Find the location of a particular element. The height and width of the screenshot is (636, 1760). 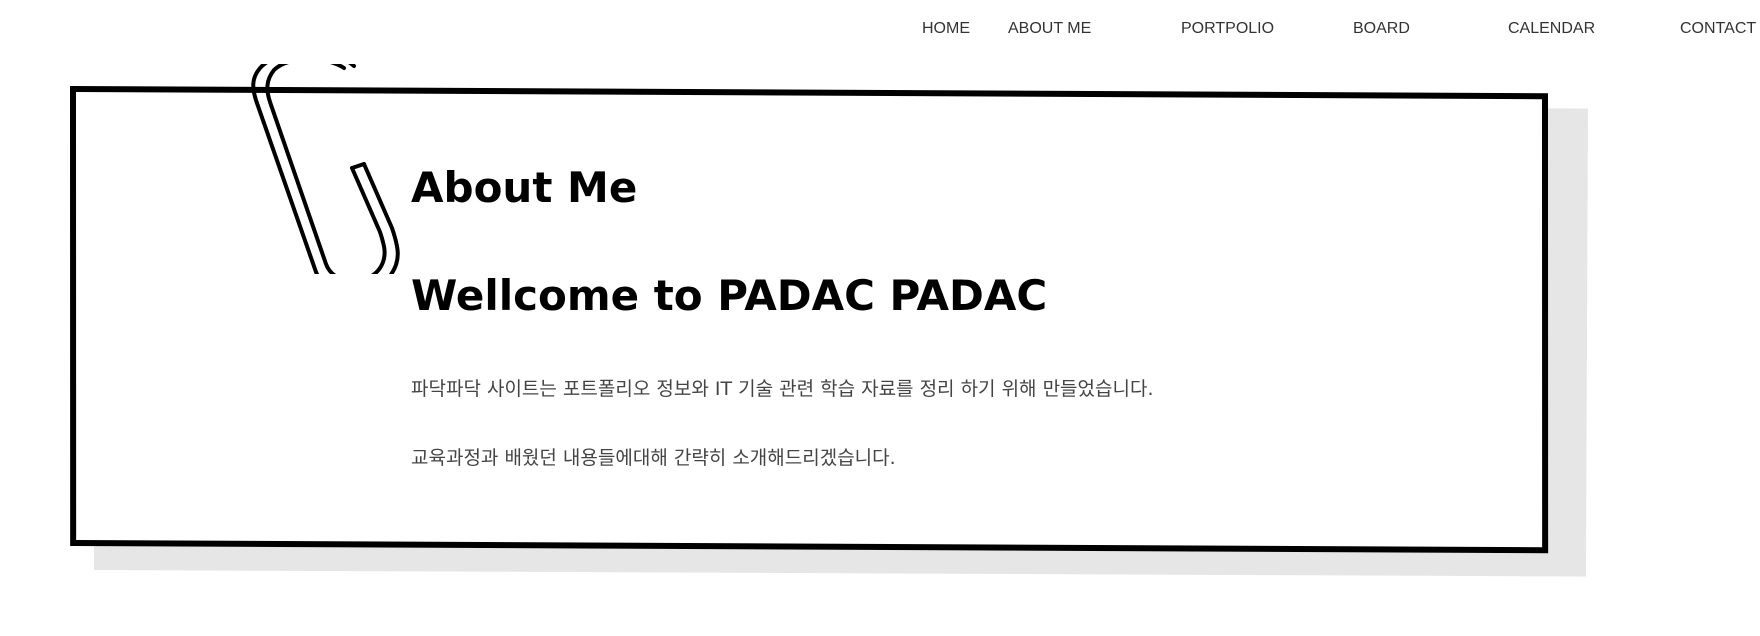

nav-contact: CONTACT is located at coordinates (1718, 29).